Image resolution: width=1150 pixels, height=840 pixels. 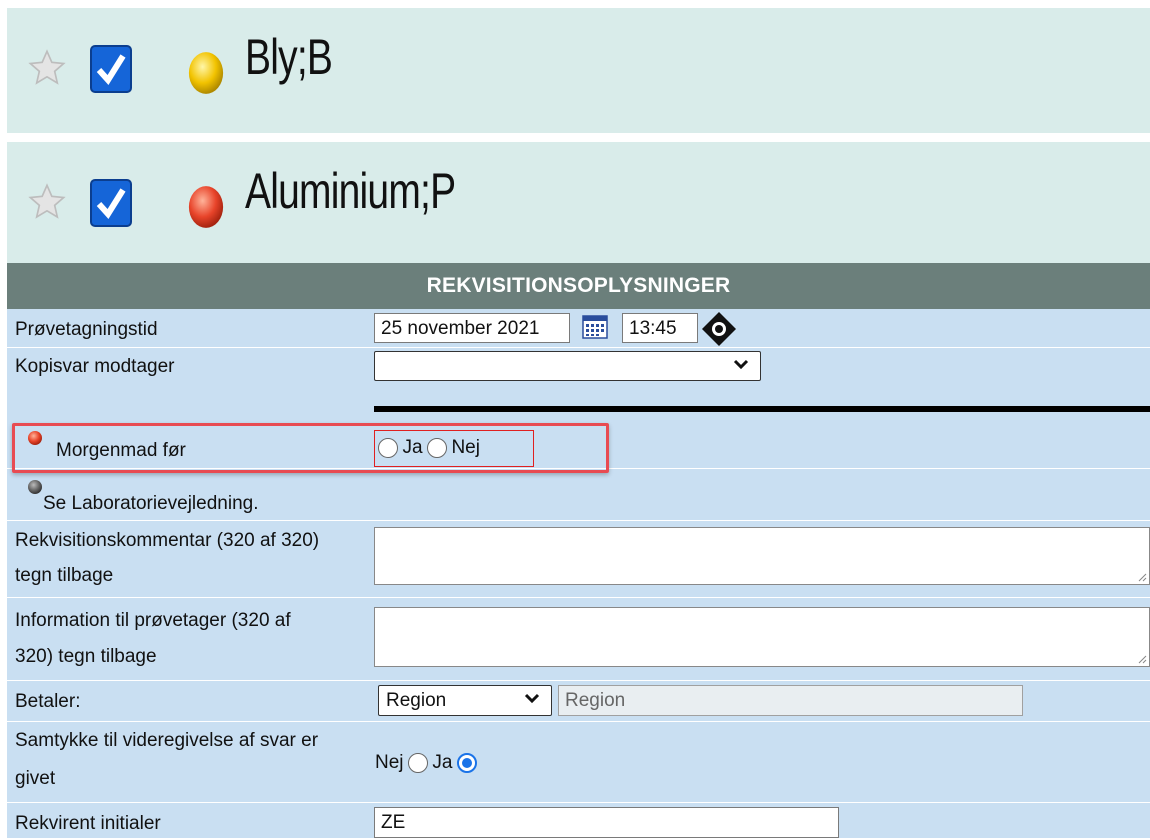 I want to click on initials-input: ZE, so click(x=606, y=822).